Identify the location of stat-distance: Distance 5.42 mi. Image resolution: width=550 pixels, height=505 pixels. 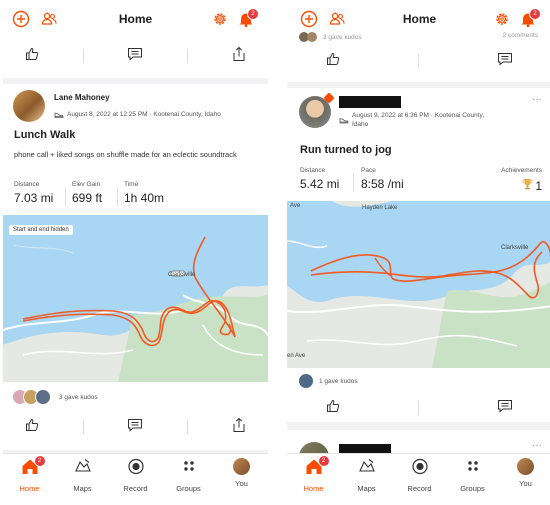
(319, 179).